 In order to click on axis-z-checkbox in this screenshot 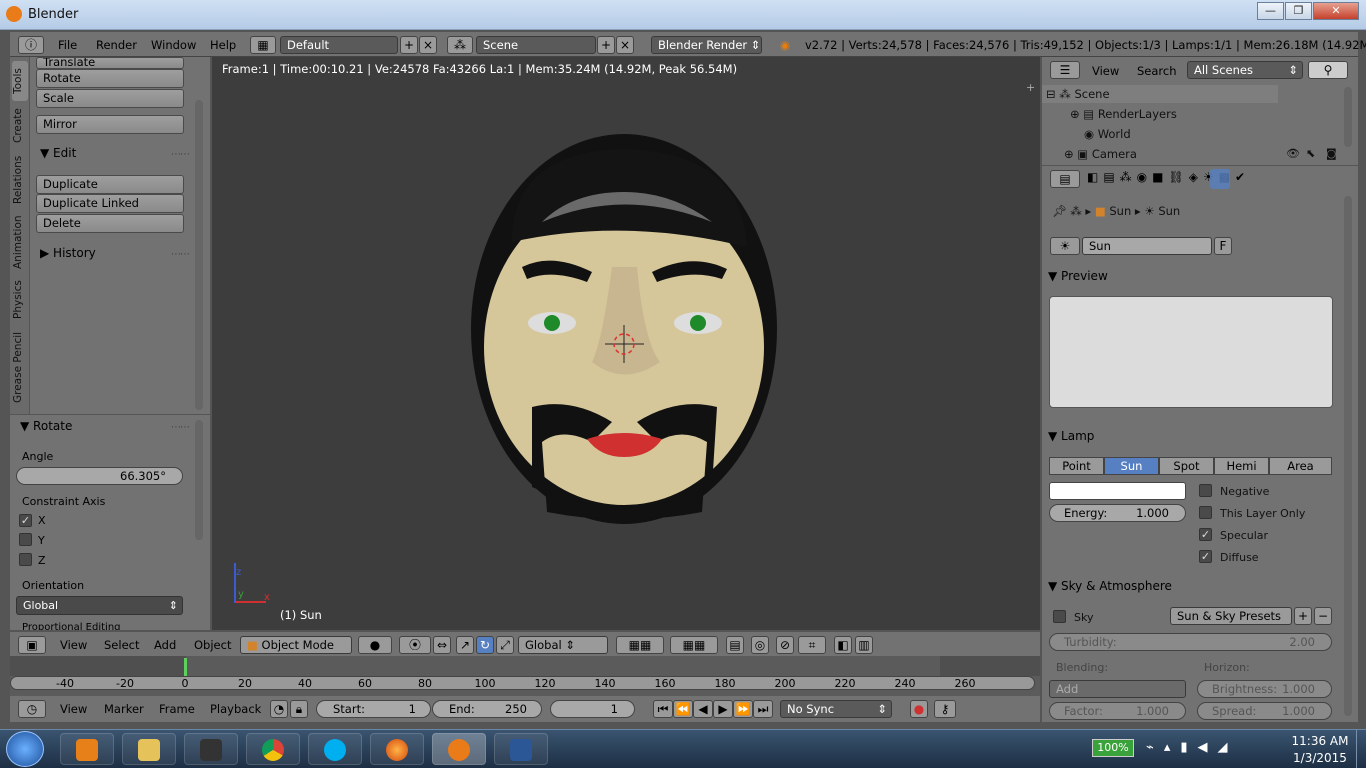, I will do `click(25, 559)`.